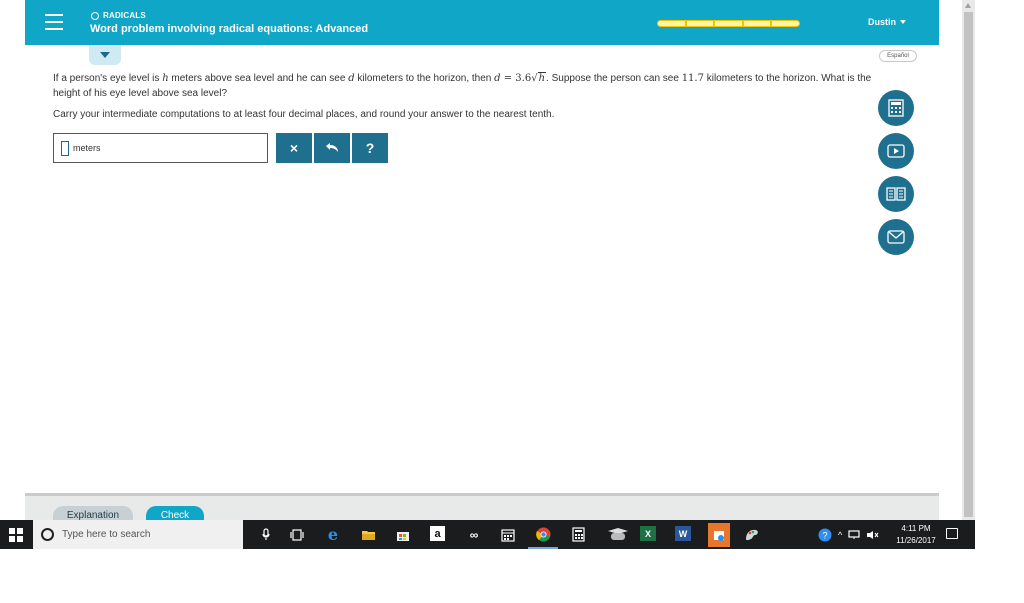 The image size is (1024, 603). I want to click on topic-breadcrumb: RADICALS, so click(118, 15).